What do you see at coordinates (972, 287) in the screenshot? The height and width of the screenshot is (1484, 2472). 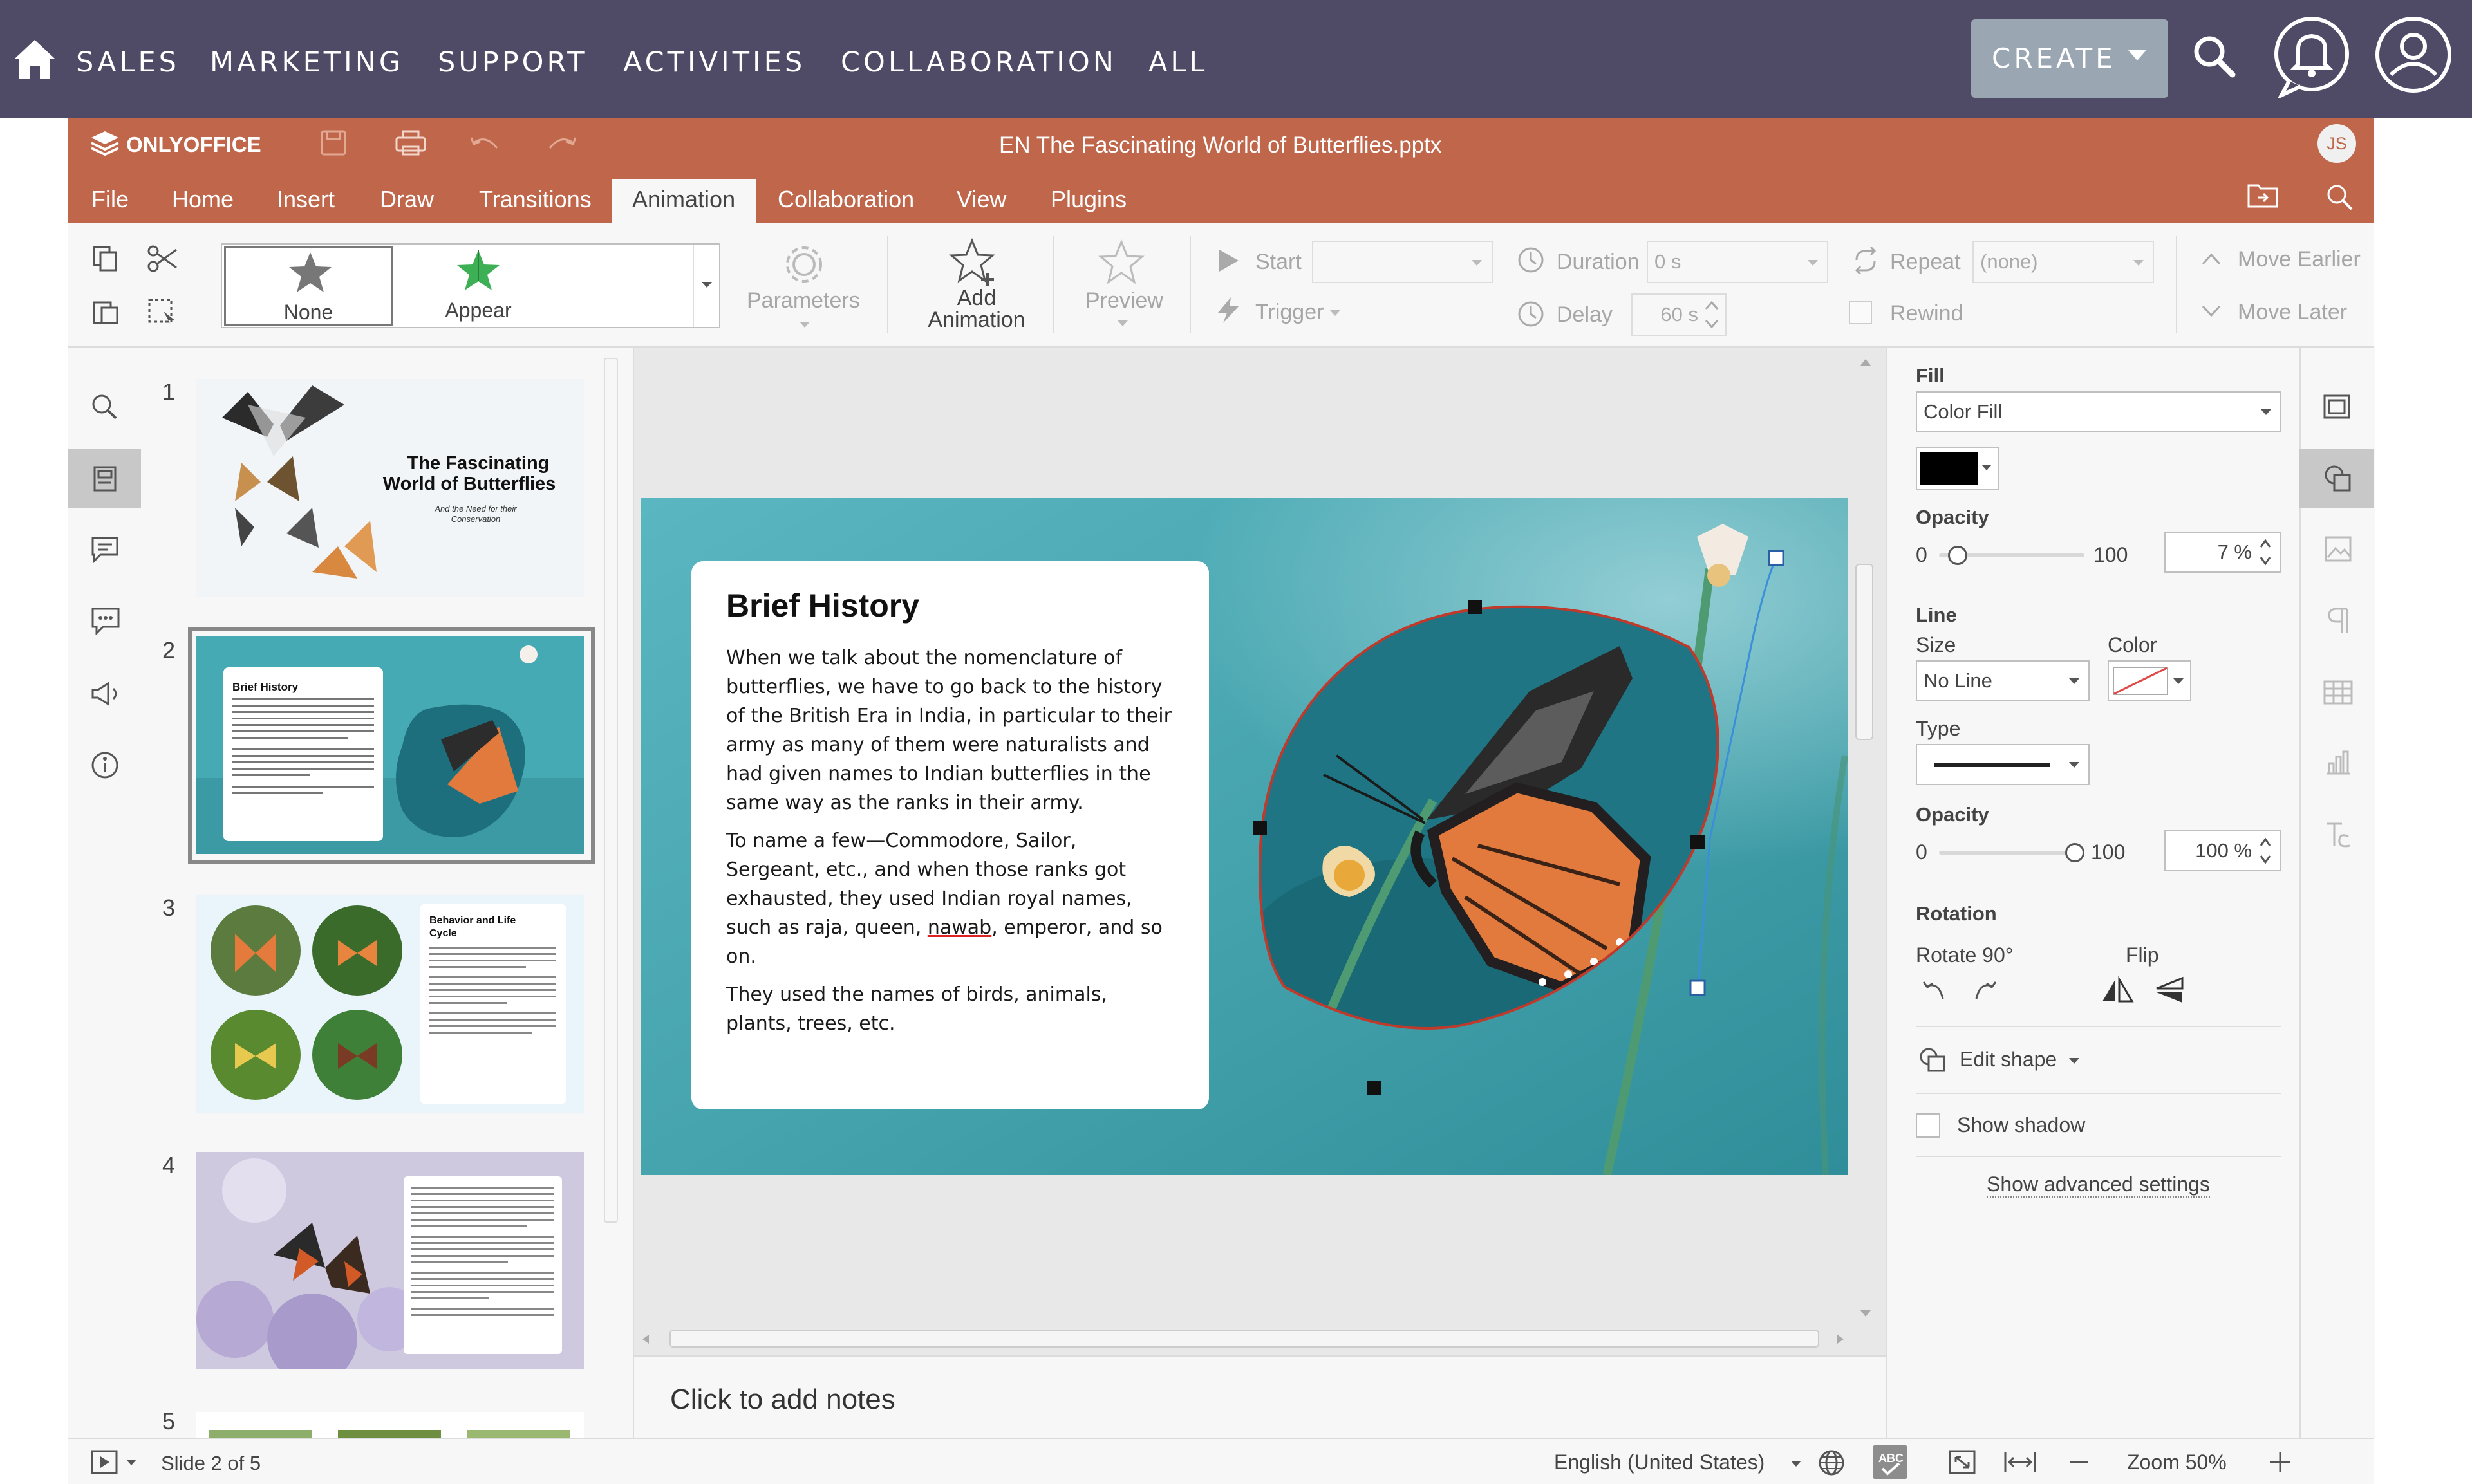 I see `add-animation-button: Add Animation` at bounding box center [972, 287].